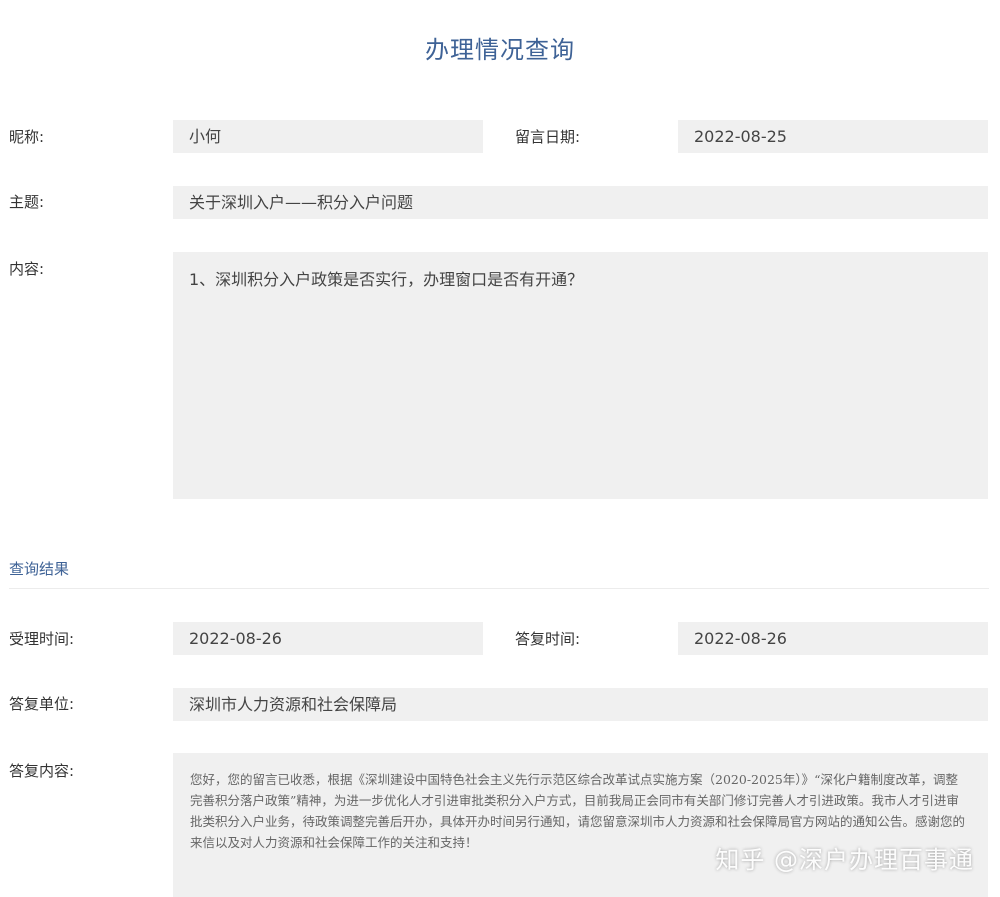  Describe the element at coordinates (328, 136) in the screenshot. I see `nickname-field: 小何` at that location.